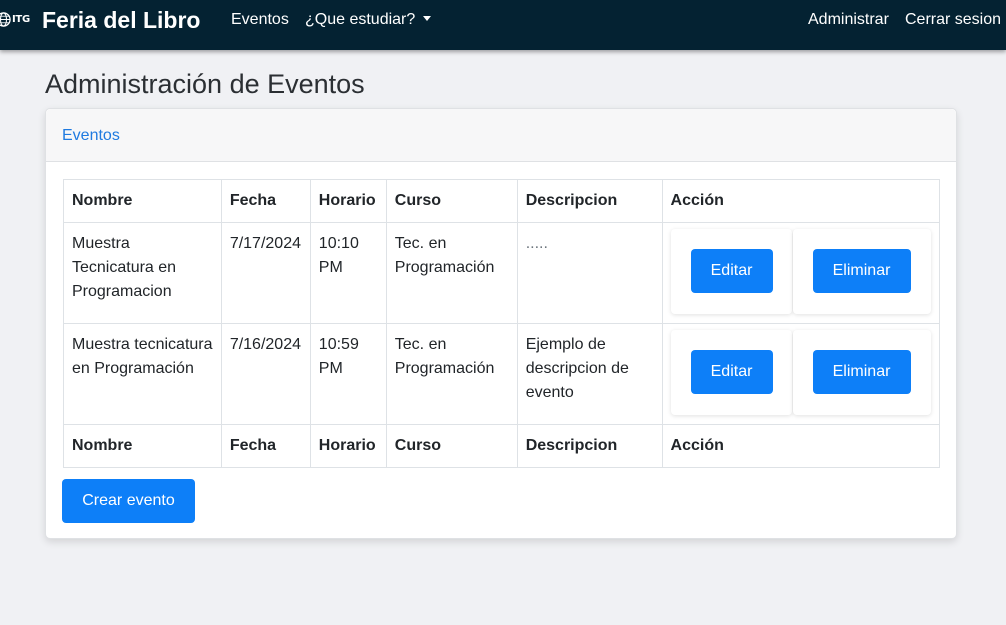  I want to click on cell-fecha: 7/17/2024, so click(265, 273).